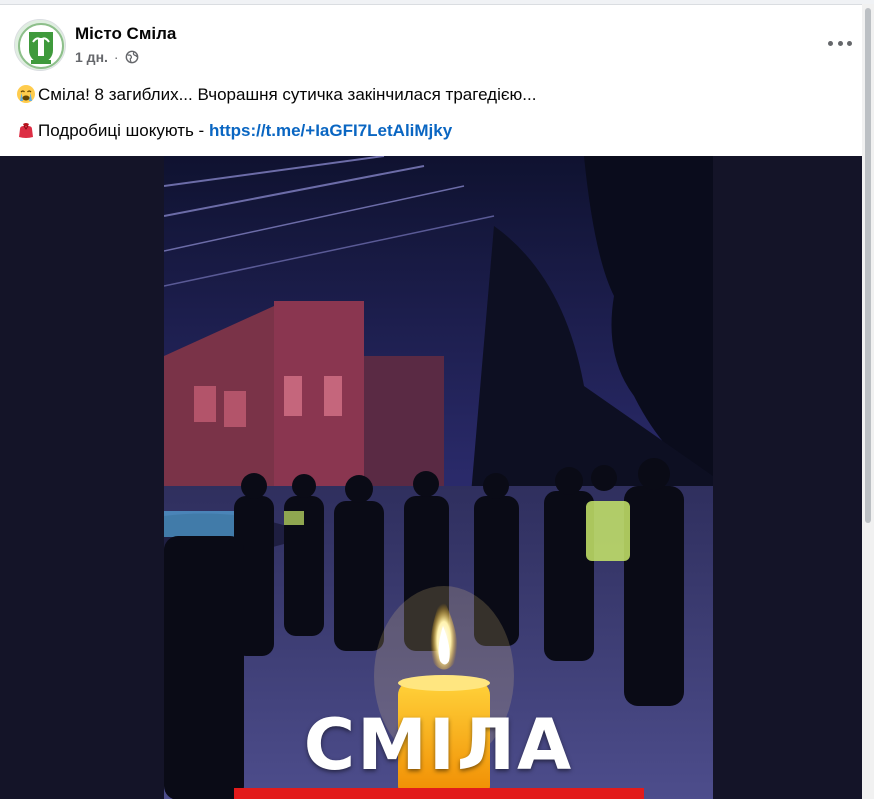 This screenshot has height=799, width=874. What do you see at coordinates (438, 745) in the screenshot?
I see `overlay-title: СМІЛА` at bounding box center [438, 745].